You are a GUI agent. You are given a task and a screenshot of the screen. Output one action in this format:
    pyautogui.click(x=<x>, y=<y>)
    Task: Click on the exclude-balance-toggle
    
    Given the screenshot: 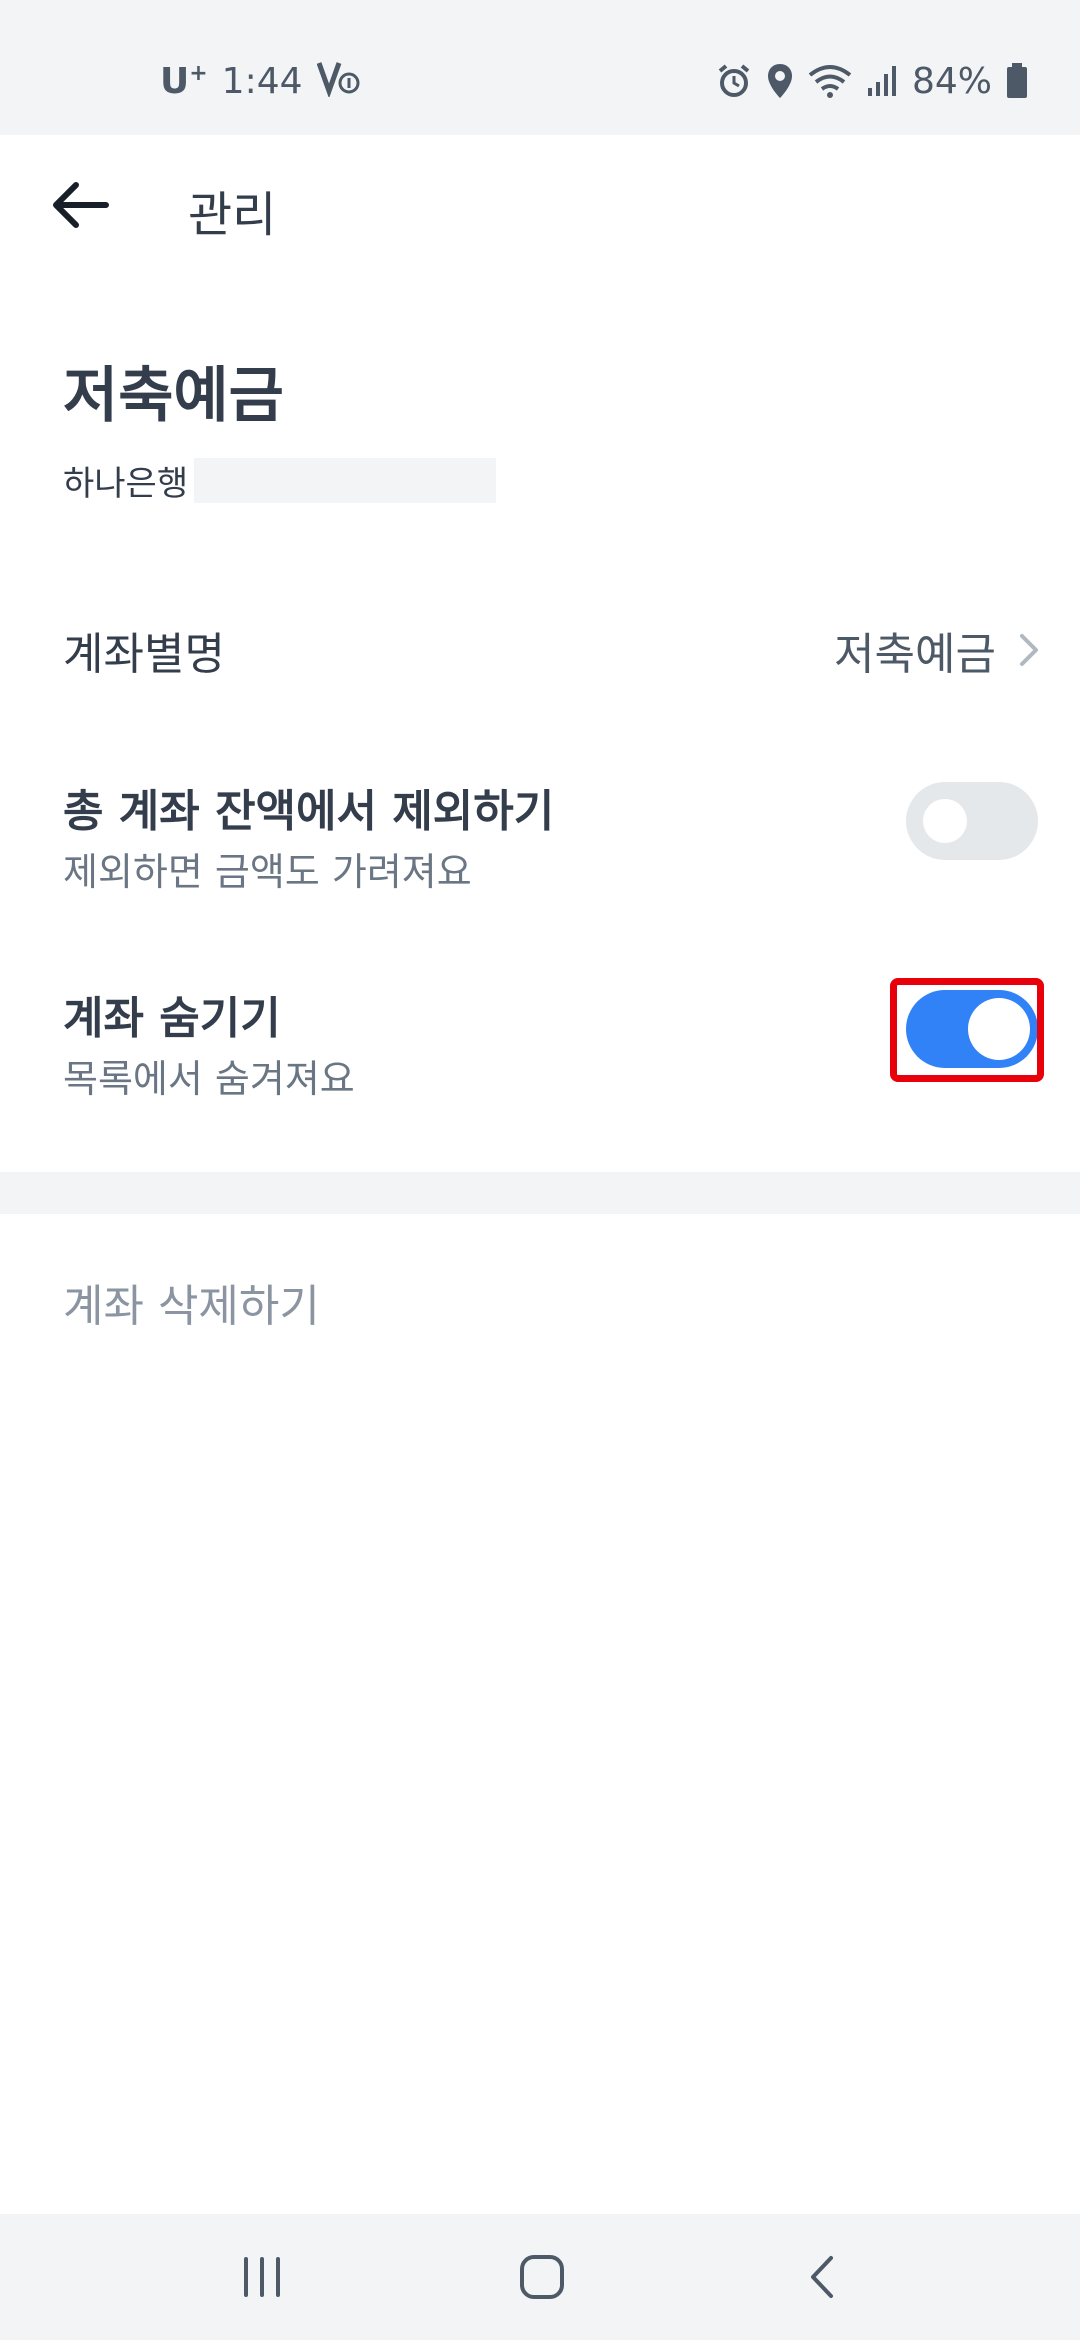 What is the action you would take?
    pyautogui.click(x=972, y=821)
    